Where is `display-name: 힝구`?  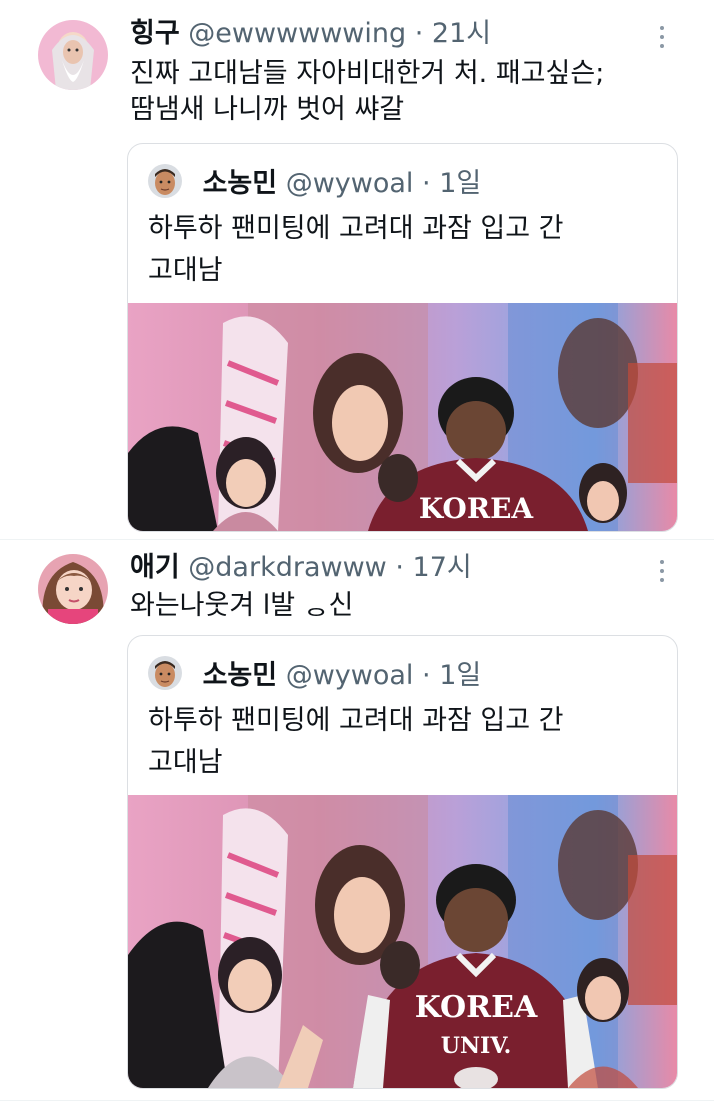 display-name: 힝구 is located at coordinates (155, 33).